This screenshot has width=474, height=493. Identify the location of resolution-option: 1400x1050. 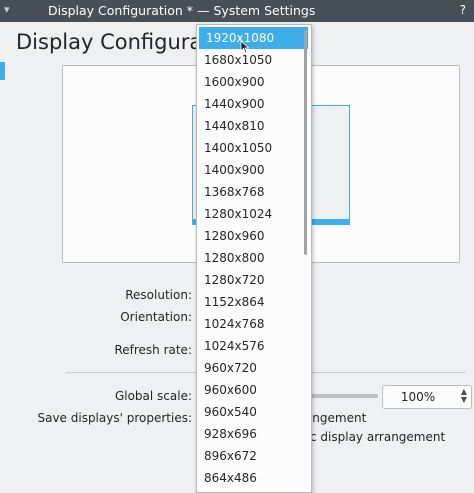
(249, 148).